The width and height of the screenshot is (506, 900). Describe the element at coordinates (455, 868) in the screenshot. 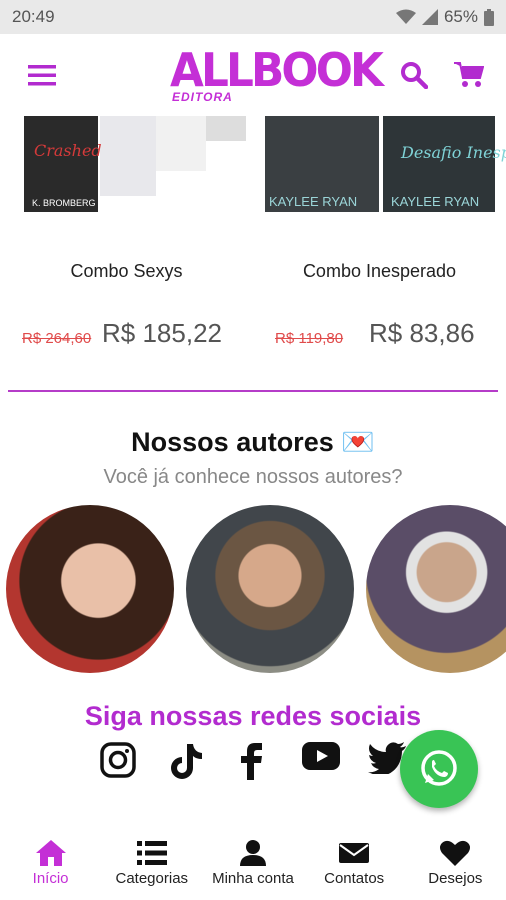

I see `nav-wishlist: Desejos` at that location.